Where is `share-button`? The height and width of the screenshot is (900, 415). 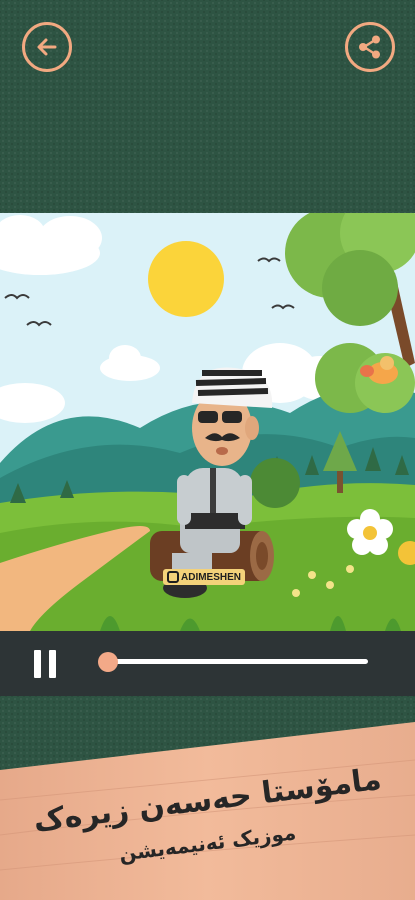 share-button is located at coordinates (370, 47).